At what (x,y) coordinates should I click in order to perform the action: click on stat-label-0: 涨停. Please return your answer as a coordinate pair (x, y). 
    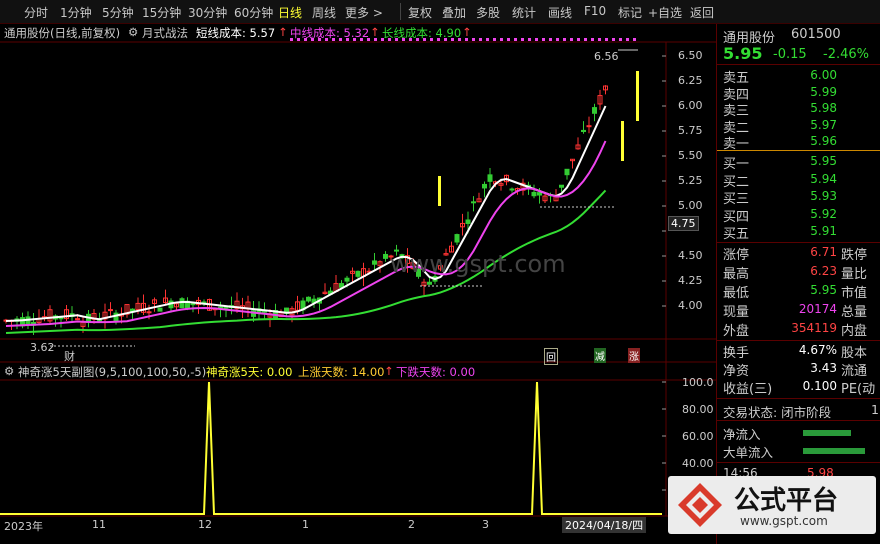
    Looking at the image, I should click on (736, 255).